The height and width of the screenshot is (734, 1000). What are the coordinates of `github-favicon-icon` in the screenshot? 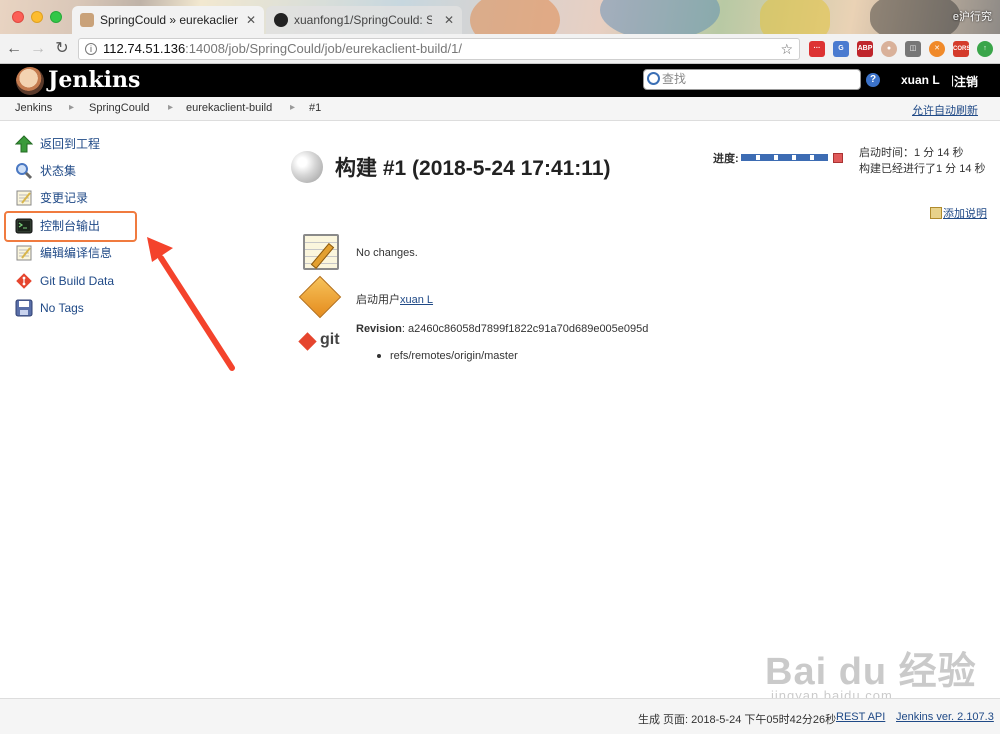 It's located at (281, 20).